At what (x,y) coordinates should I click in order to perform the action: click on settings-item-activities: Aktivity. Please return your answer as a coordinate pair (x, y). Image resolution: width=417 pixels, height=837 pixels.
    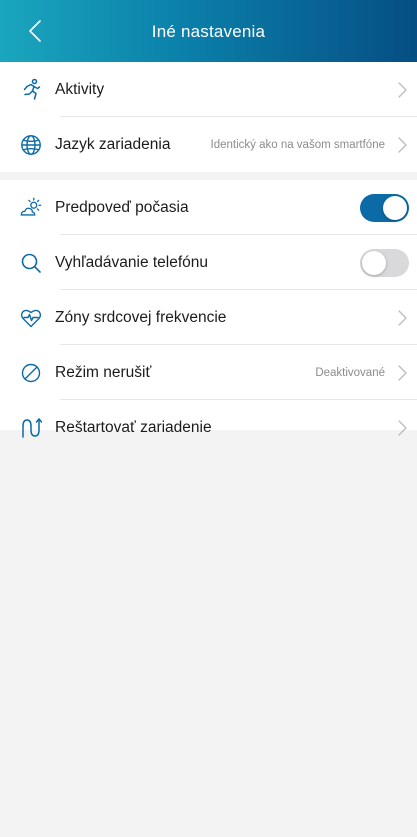
    Looking at the image, I should click on (208, 89).